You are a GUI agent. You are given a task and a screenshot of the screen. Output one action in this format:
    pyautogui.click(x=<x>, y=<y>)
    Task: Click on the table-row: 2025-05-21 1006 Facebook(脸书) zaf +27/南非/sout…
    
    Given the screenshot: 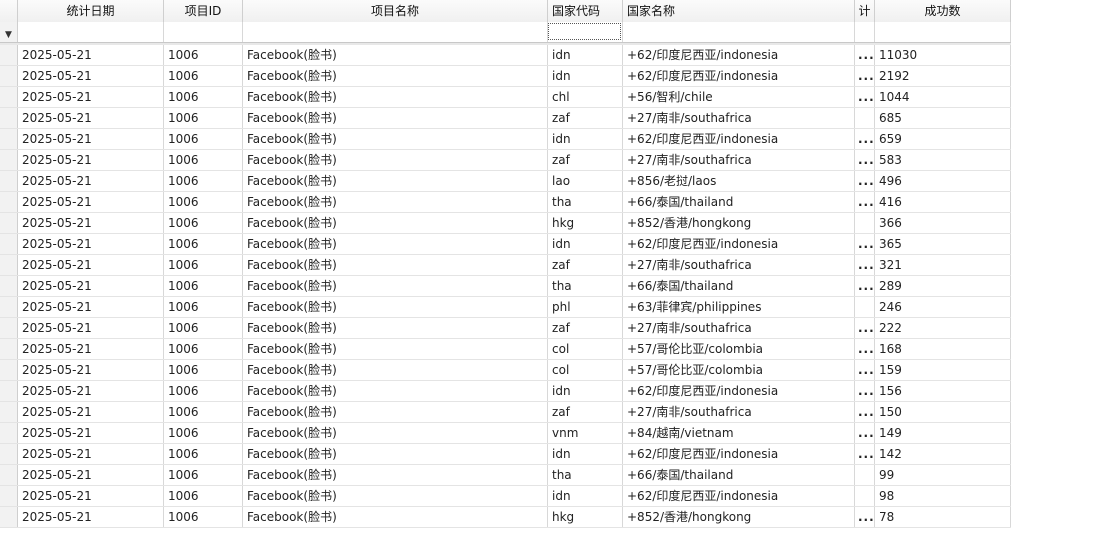 What is the action you would take?
    pyautogui.click(x=505, y=412)
    